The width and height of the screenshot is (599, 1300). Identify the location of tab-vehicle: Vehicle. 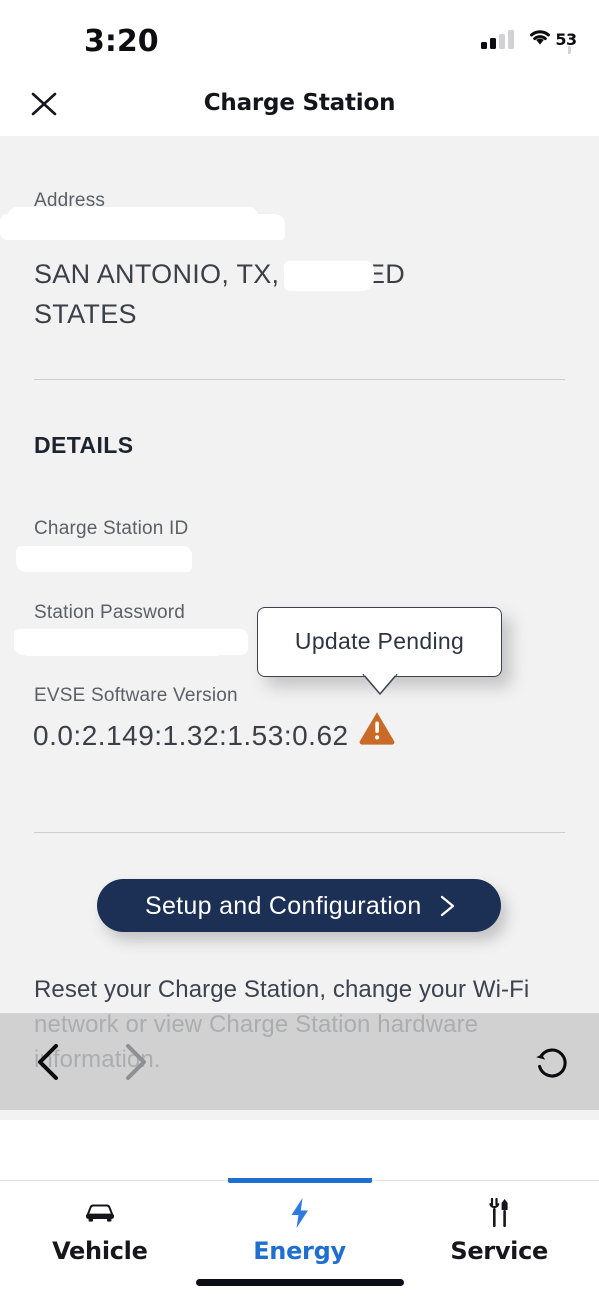
(100, 1228).